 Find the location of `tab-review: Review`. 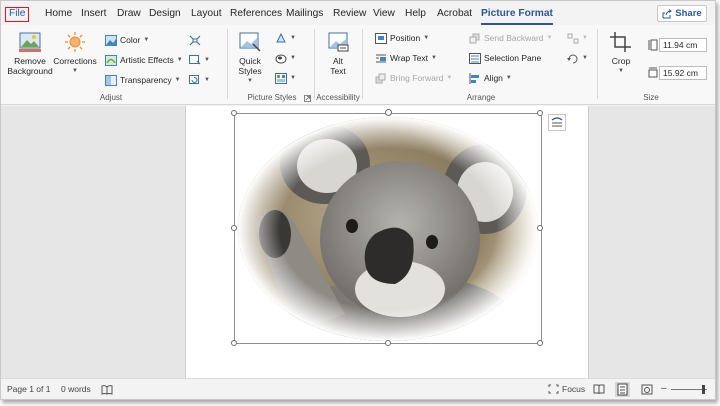

tab-review: Review is located at coordinates (349, 13).